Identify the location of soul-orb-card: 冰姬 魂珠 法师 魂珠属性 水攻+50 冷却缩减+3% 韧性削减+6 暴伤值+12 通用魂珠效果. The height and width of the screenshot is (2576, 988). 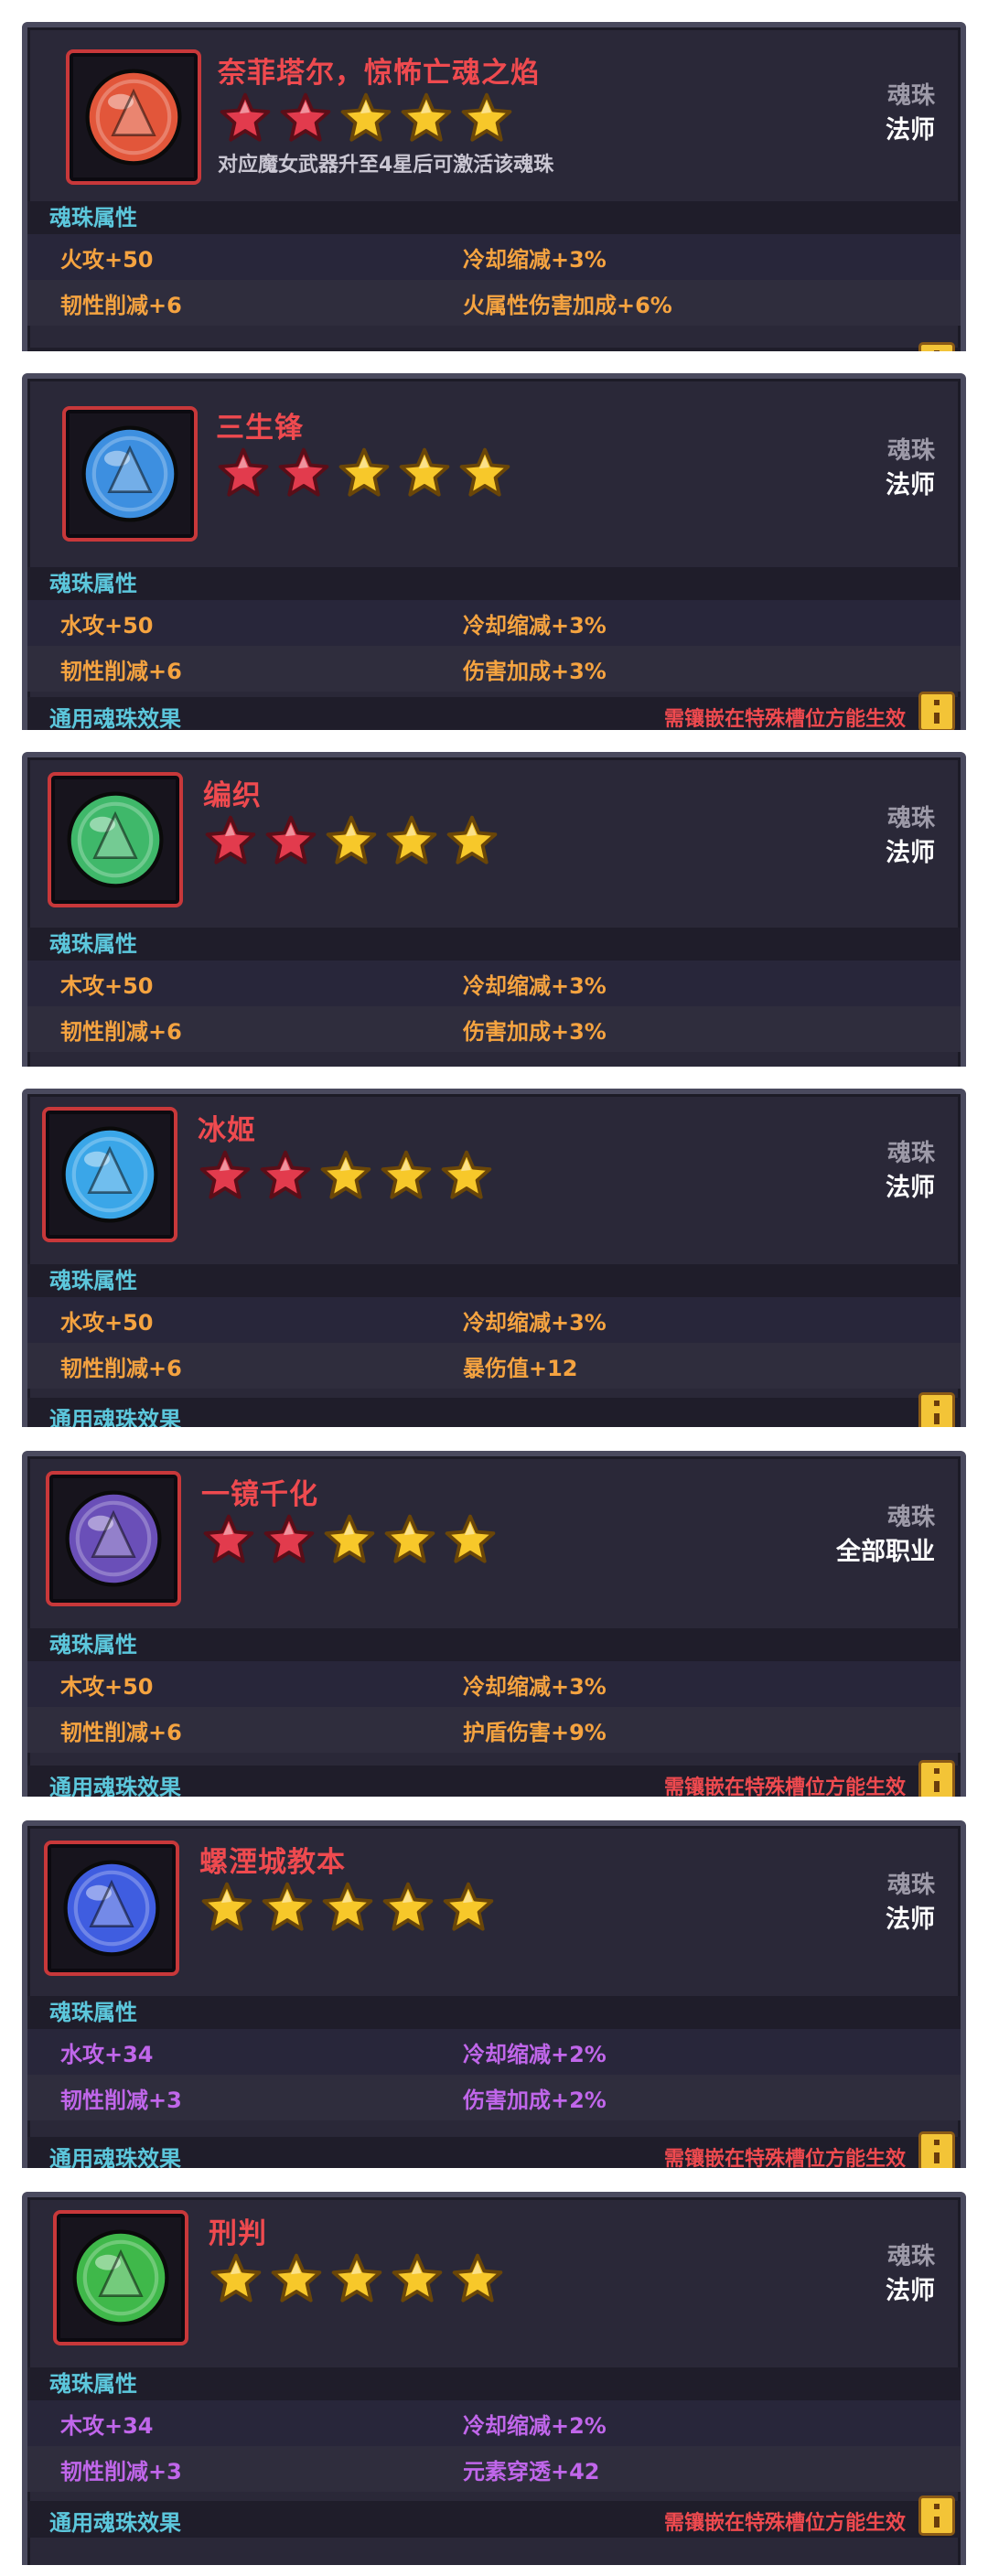
(494, 1256).